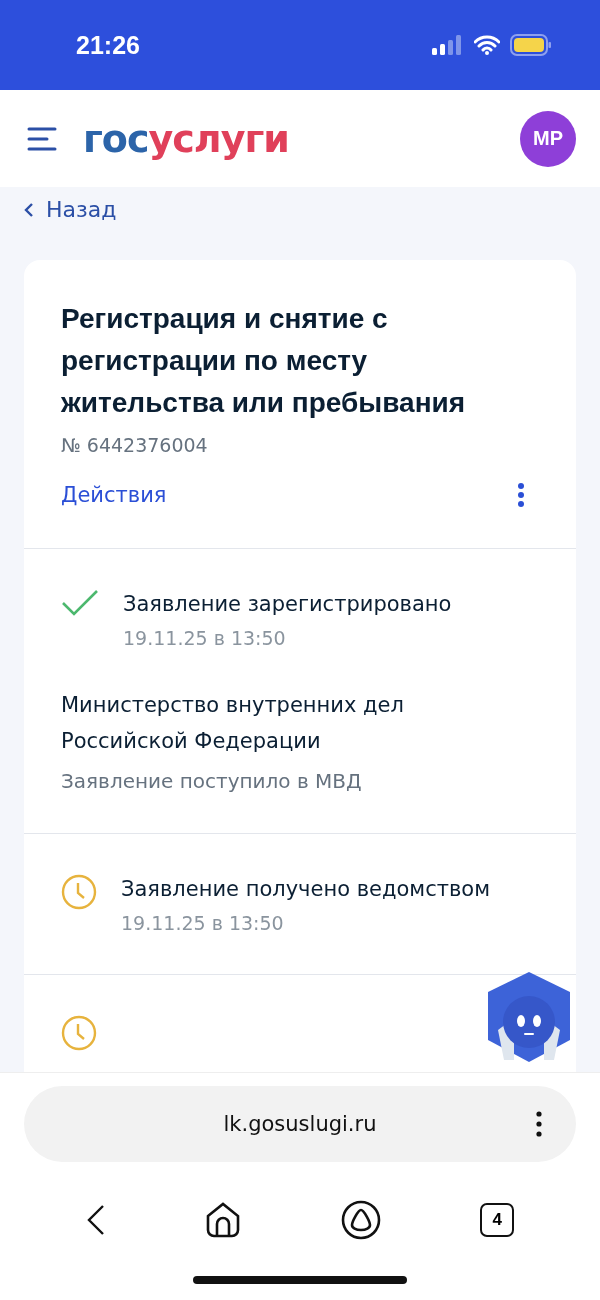 Image resolution: width=600 pixels, height=1300 pixels. Describe the element at coordinates (487, 45) in the screenshot. I see `wifi-icon` at that location.